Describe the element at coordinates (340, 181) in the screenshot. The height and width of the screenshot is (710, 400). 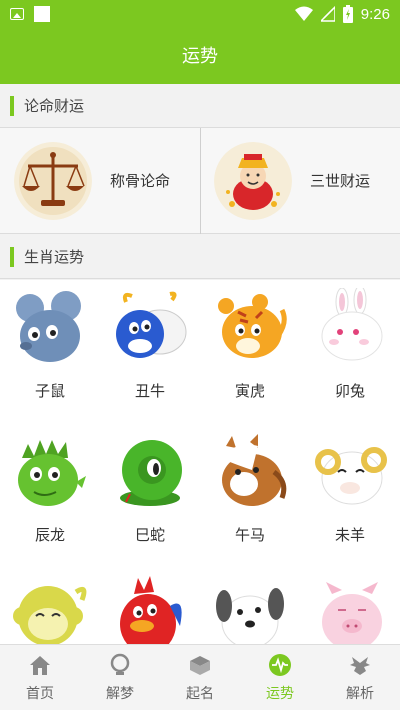
I see `fortune-item-label: 三世财运` at that location.